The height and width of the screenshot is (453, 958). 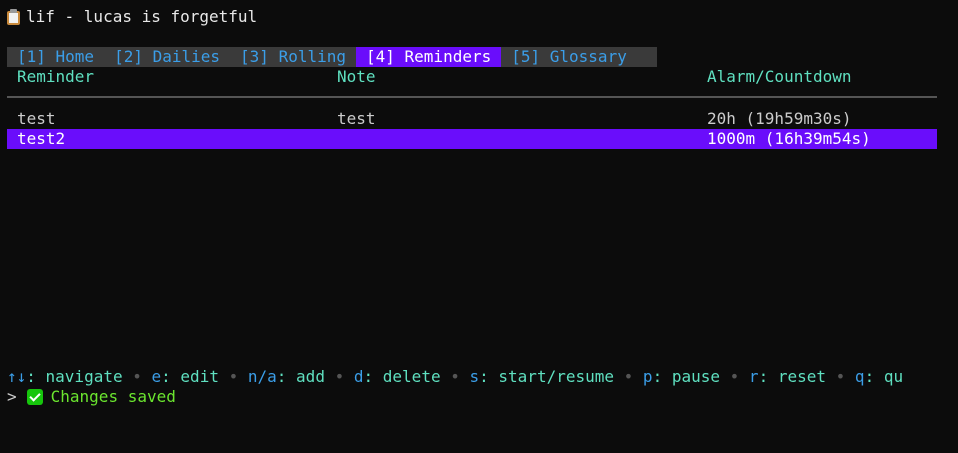 What do you see at coordinates (792, 376) in the screenshot?
I see `action-reset: : reset` at bounding box center [792, 376].